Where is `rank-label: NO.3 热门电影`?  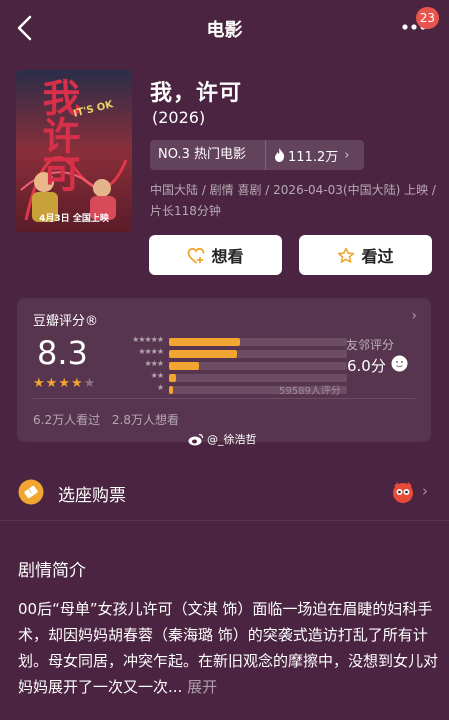
rank-label: NO.3 热门电影 is located at coordinates (208, 155).